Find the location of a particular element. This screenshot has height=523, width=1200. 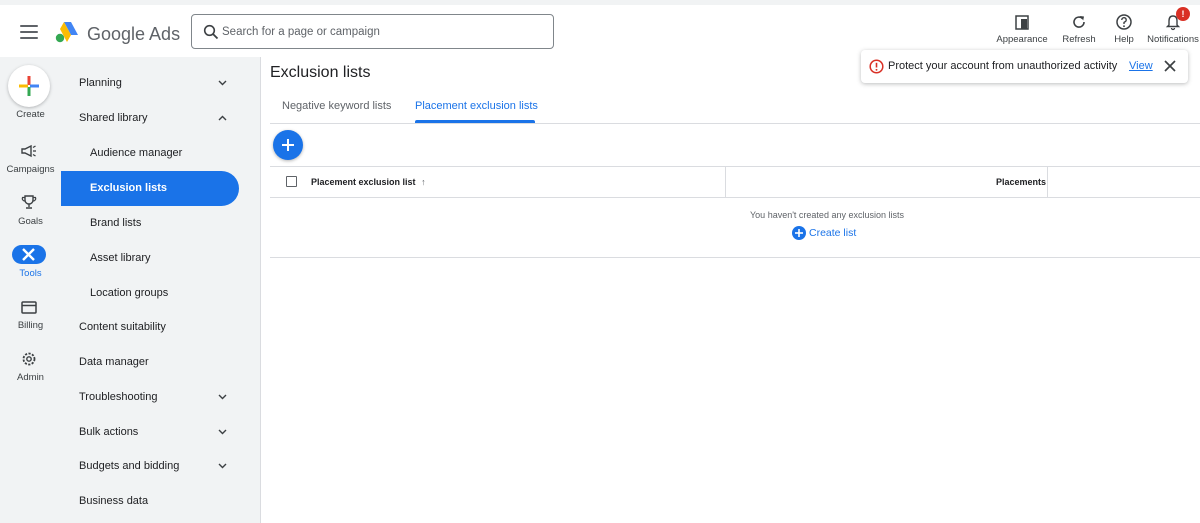

empty-state-message: You haven't created any exclusion lists is located at coordinates (827, 215).